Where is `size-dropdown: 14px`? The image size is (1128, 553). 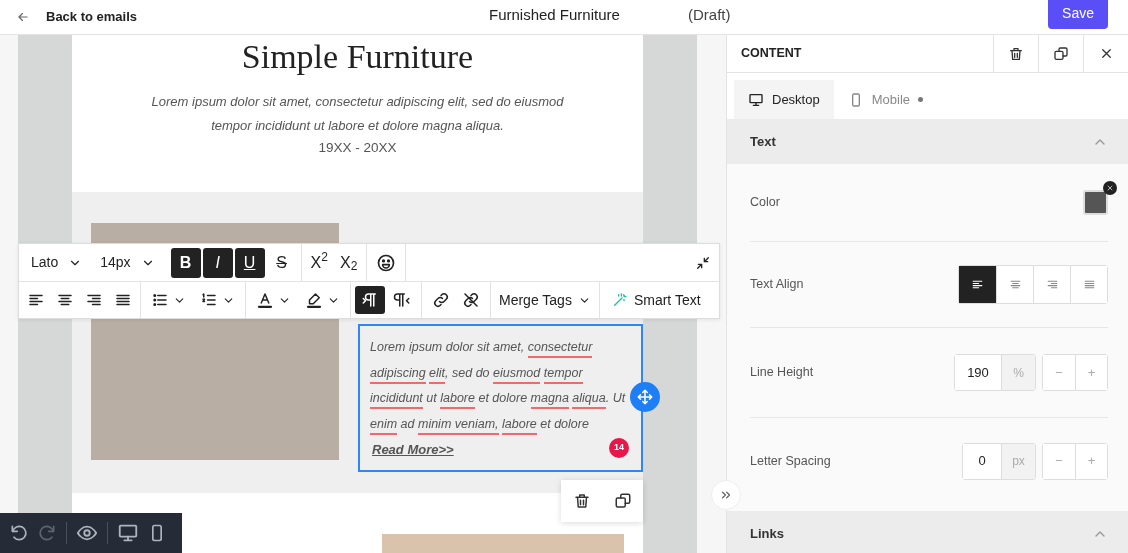 size-dropdown: 14px is located at coordinates (127, 262).